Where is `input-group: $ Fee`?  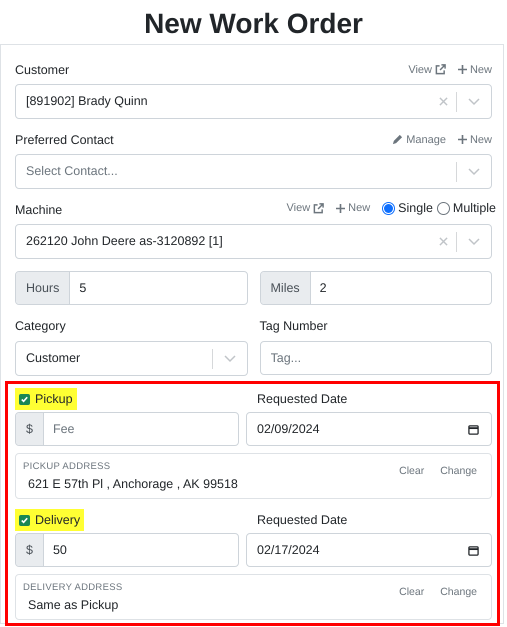 input-group: $ Fee is located at coordinates (127, 429).